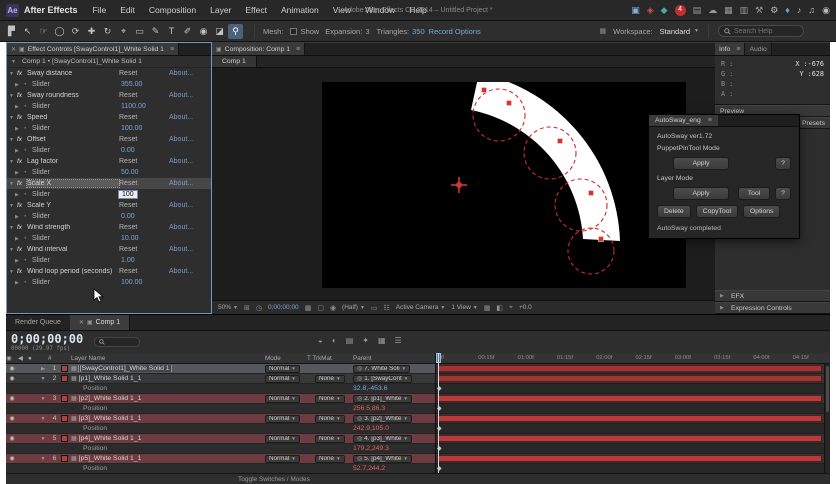 This screenshot has width=836, height=484. What do you see at coordinates (286, 358) in the screenshot?
I see `mode-column-header: Mode` at bounding box center [286, 358].